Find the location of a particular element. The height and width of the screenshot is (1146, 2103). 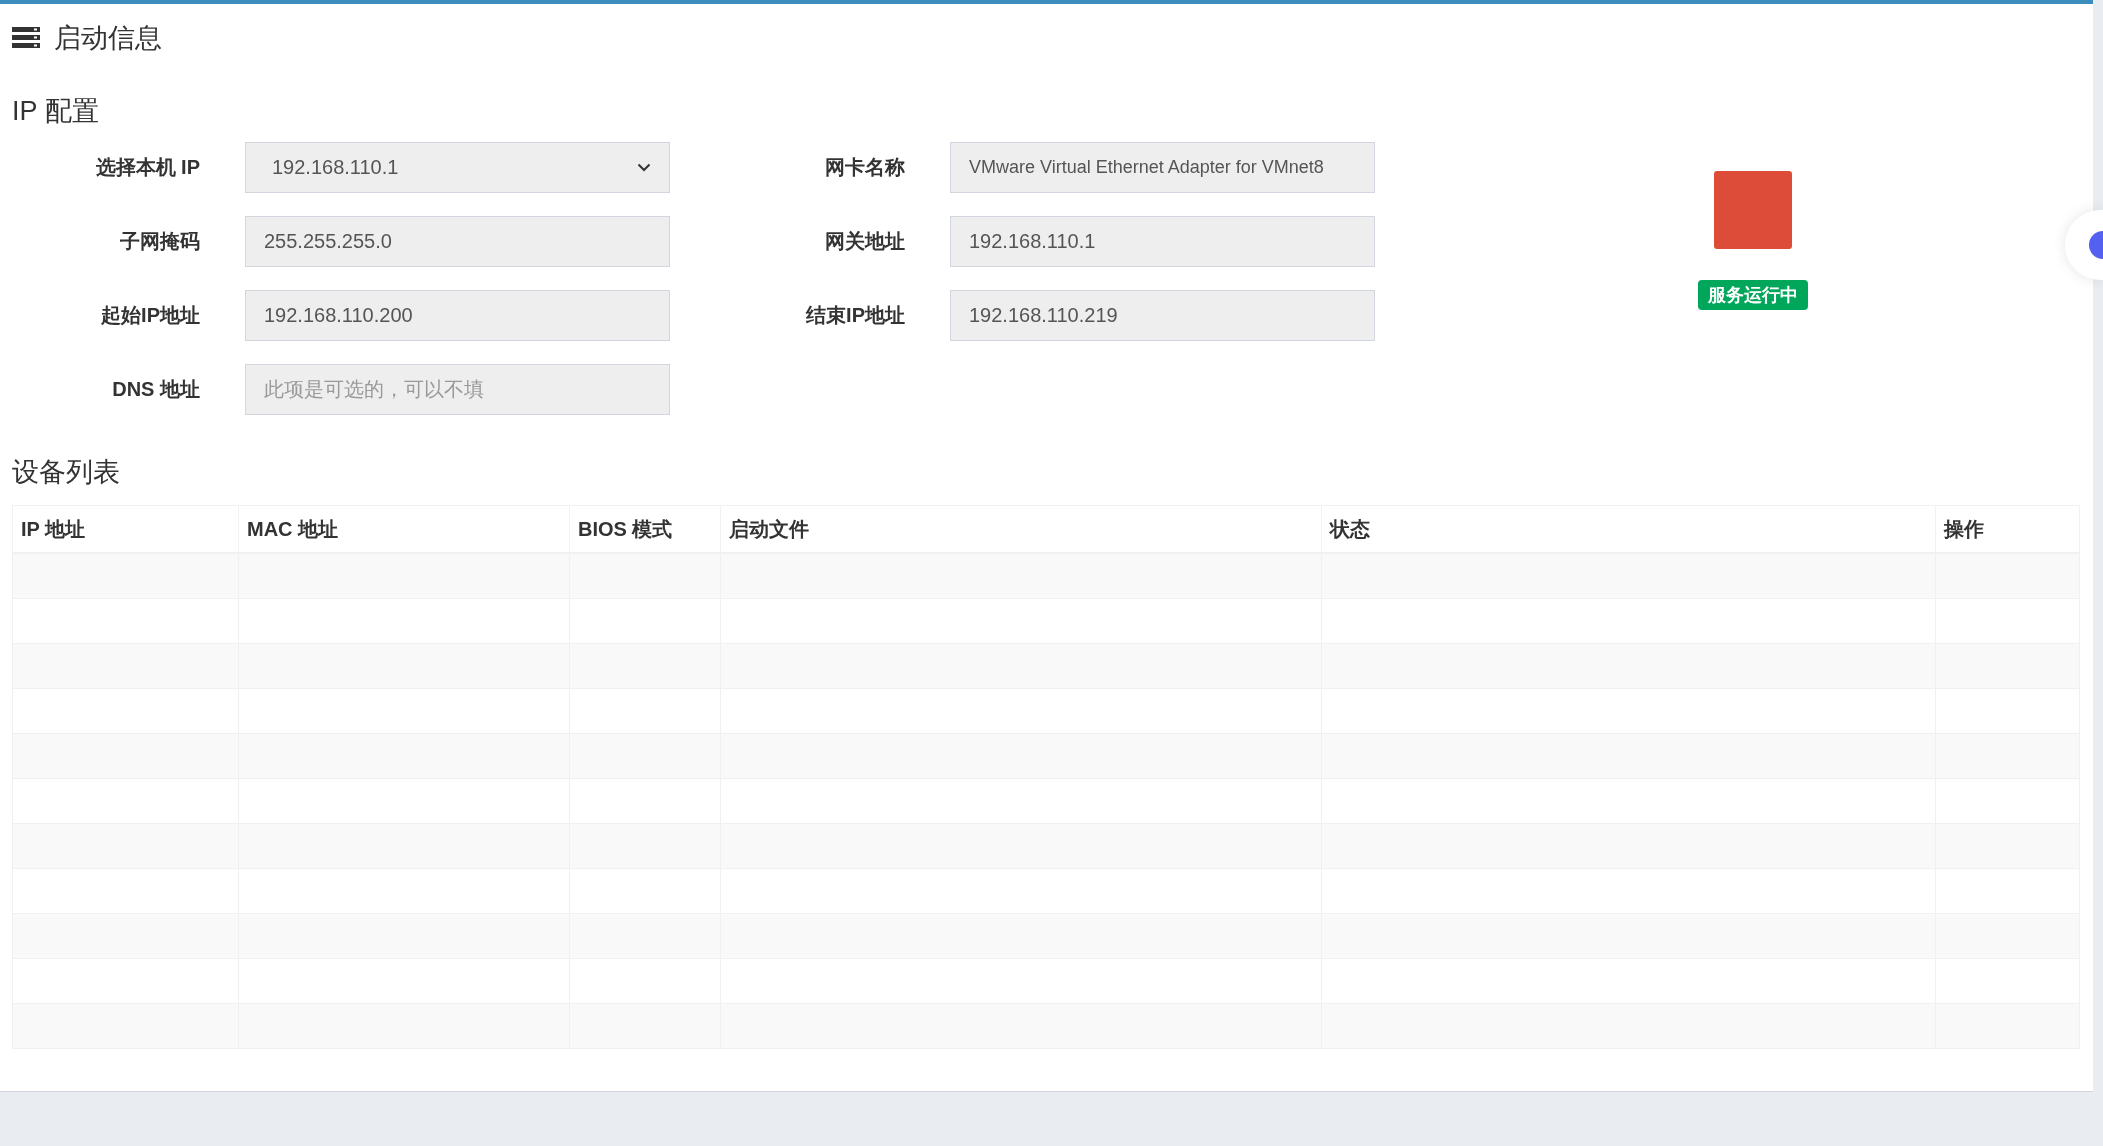

section-title: 设备列表 is located at coordinates (66, 472).